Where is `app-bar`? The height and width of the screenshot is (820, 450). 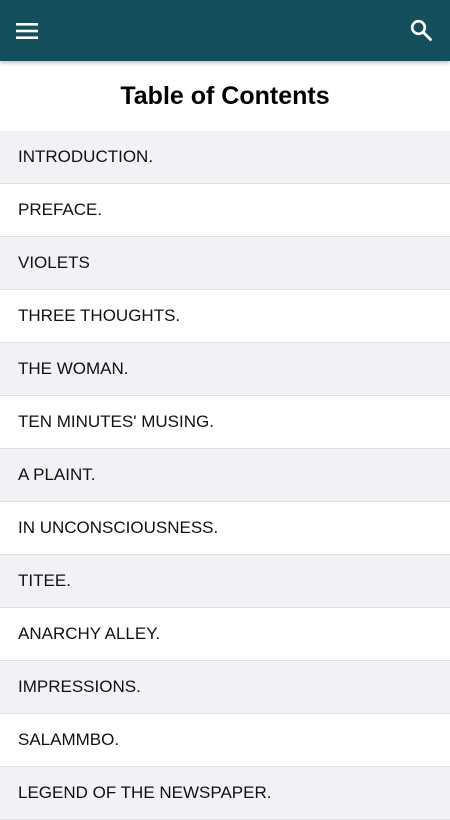 app-bar is located at coordinates (225, 30).